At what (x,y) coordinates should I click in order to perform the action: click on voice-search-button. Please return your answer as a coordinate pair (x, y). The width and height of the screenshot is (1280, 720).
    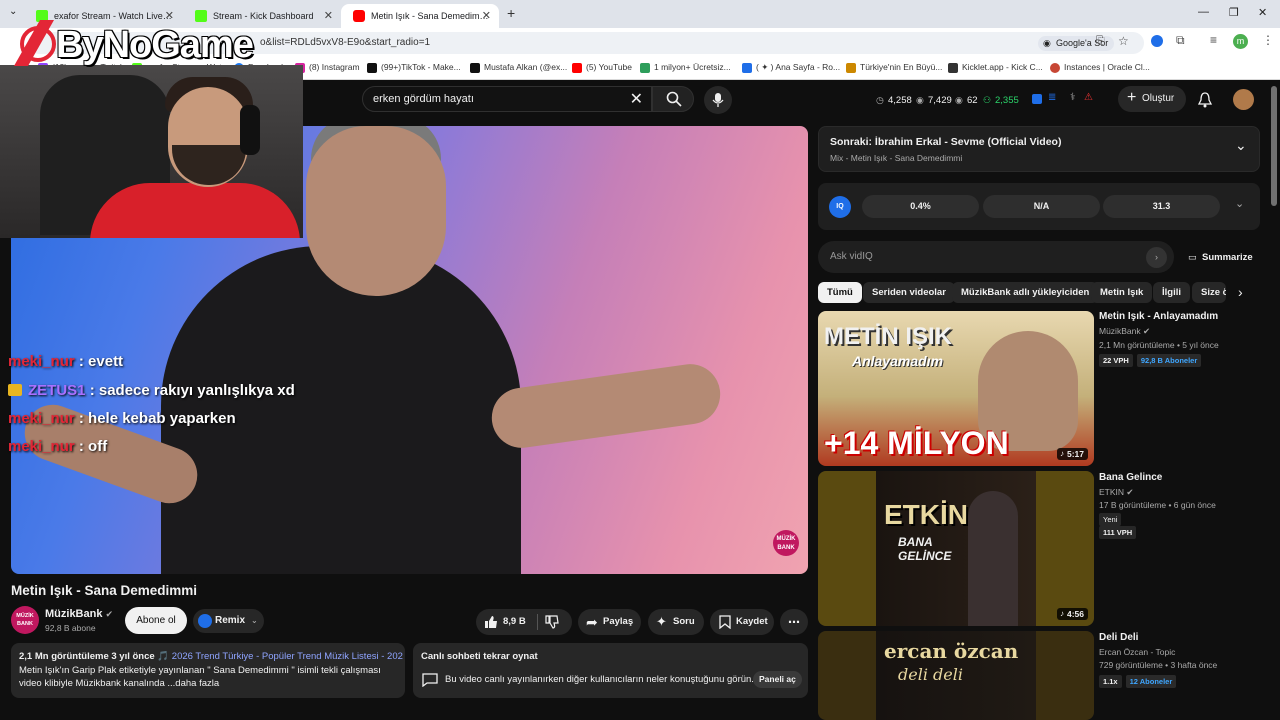
    Looking at the image, I should click on (718, 100).